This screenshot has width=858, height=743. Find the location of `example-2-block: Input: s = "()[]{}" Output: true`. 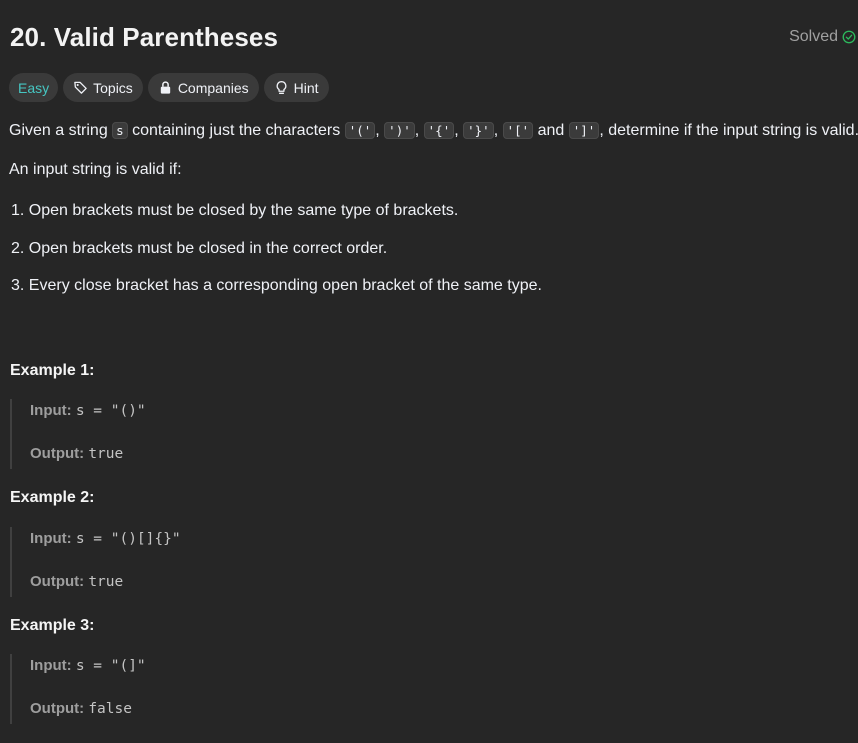

example-2-block: Input: s = "()[]{}" Output: true is located at coordinates (311, 562).